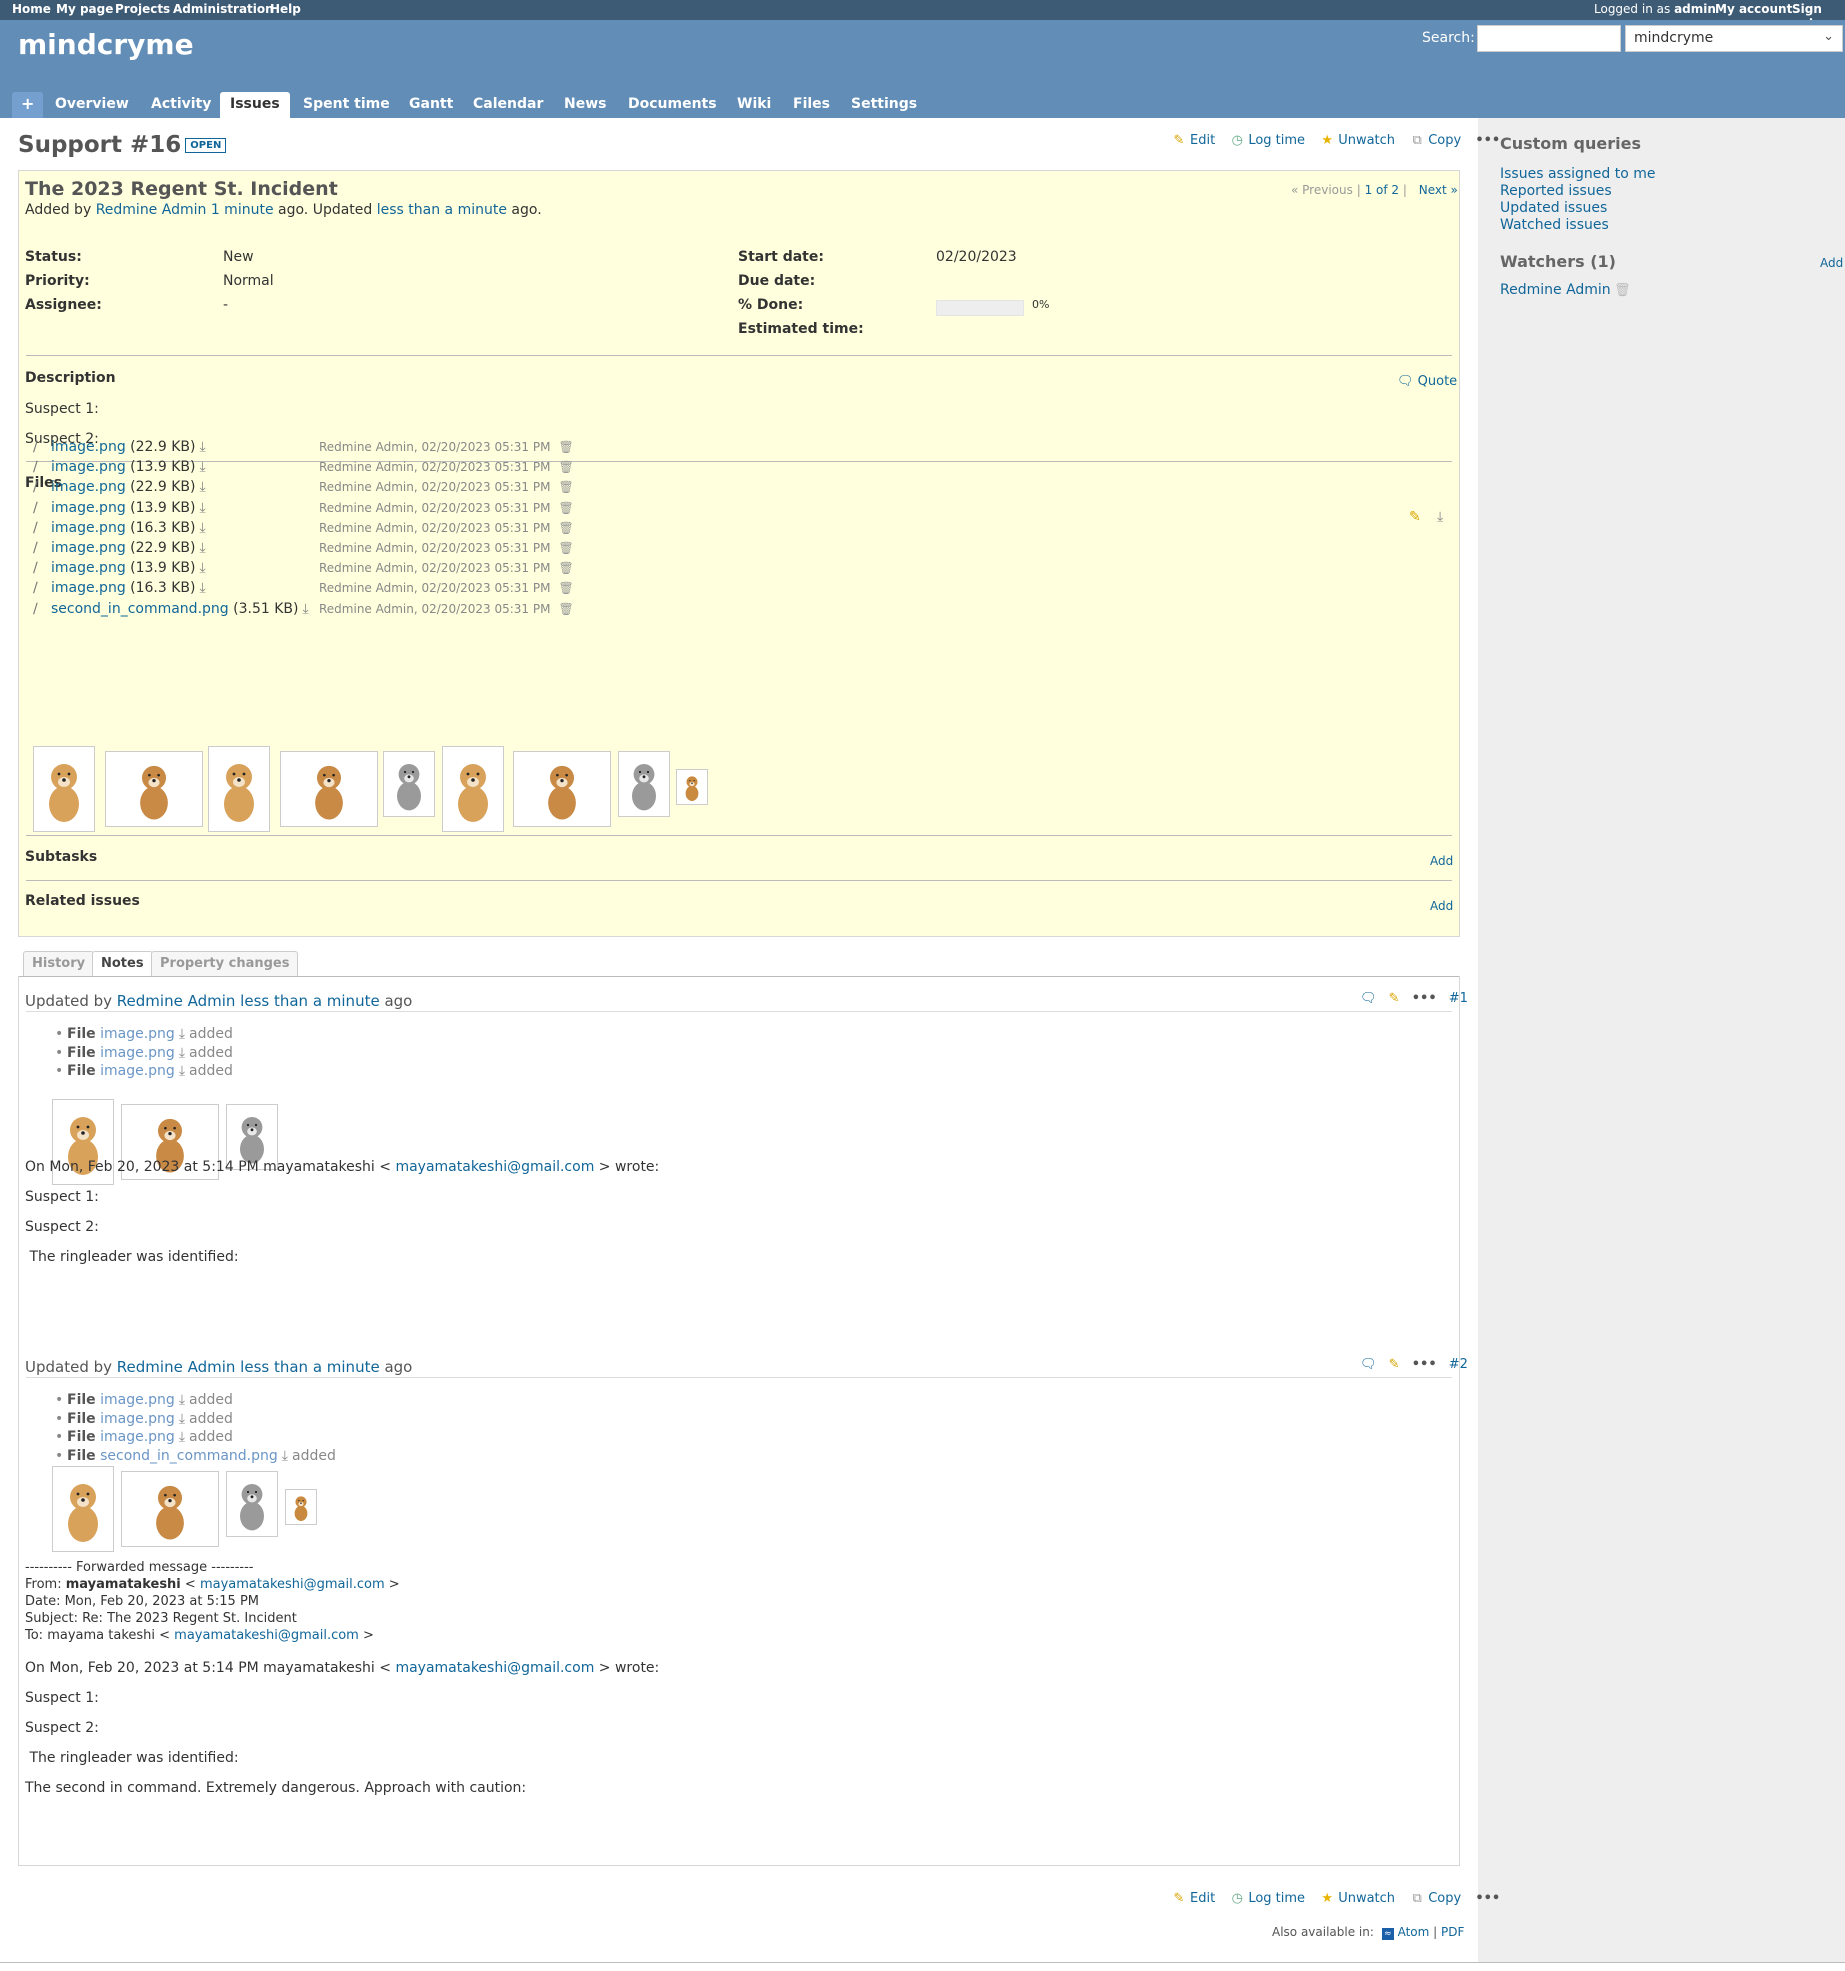 This screenshot has height=1971, width=1845. I want to click on logged-in-user: admin, so click(1695, 9).